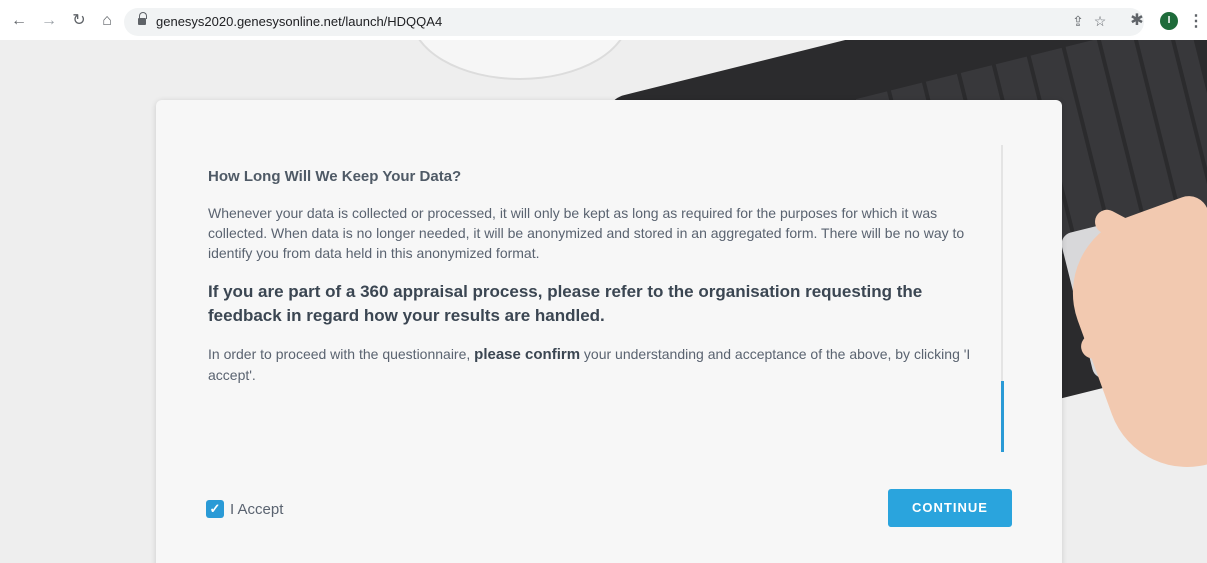  Describe the element at coordinates (1002, 416) in the screenshot. I see `scrollbar-thumb` at that location.